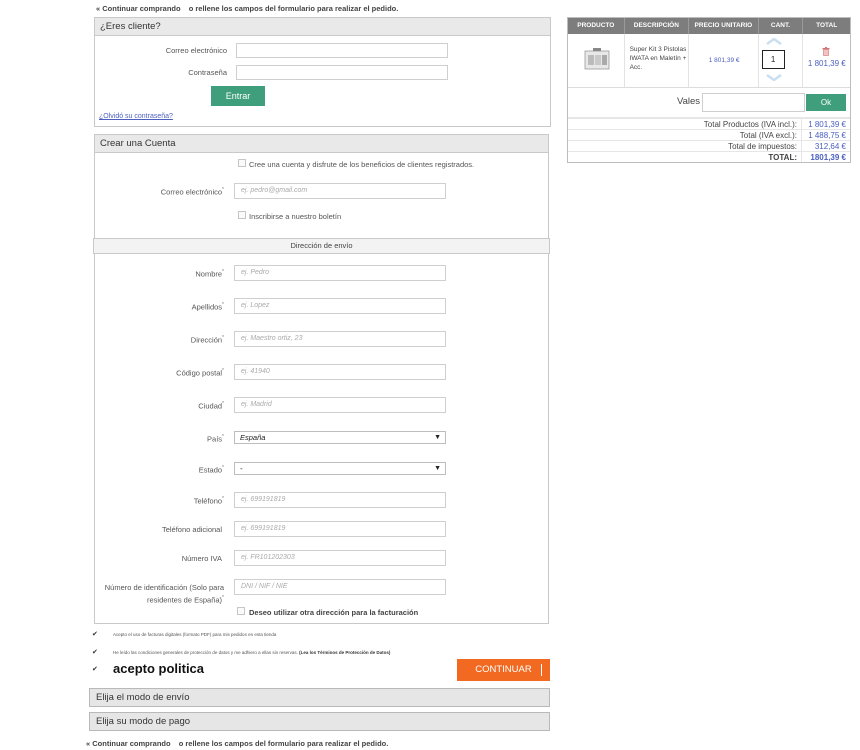  Describe the element at coordinates (238, 96) in the screenshot. I see `login-submit-button: Entrar` at that location.